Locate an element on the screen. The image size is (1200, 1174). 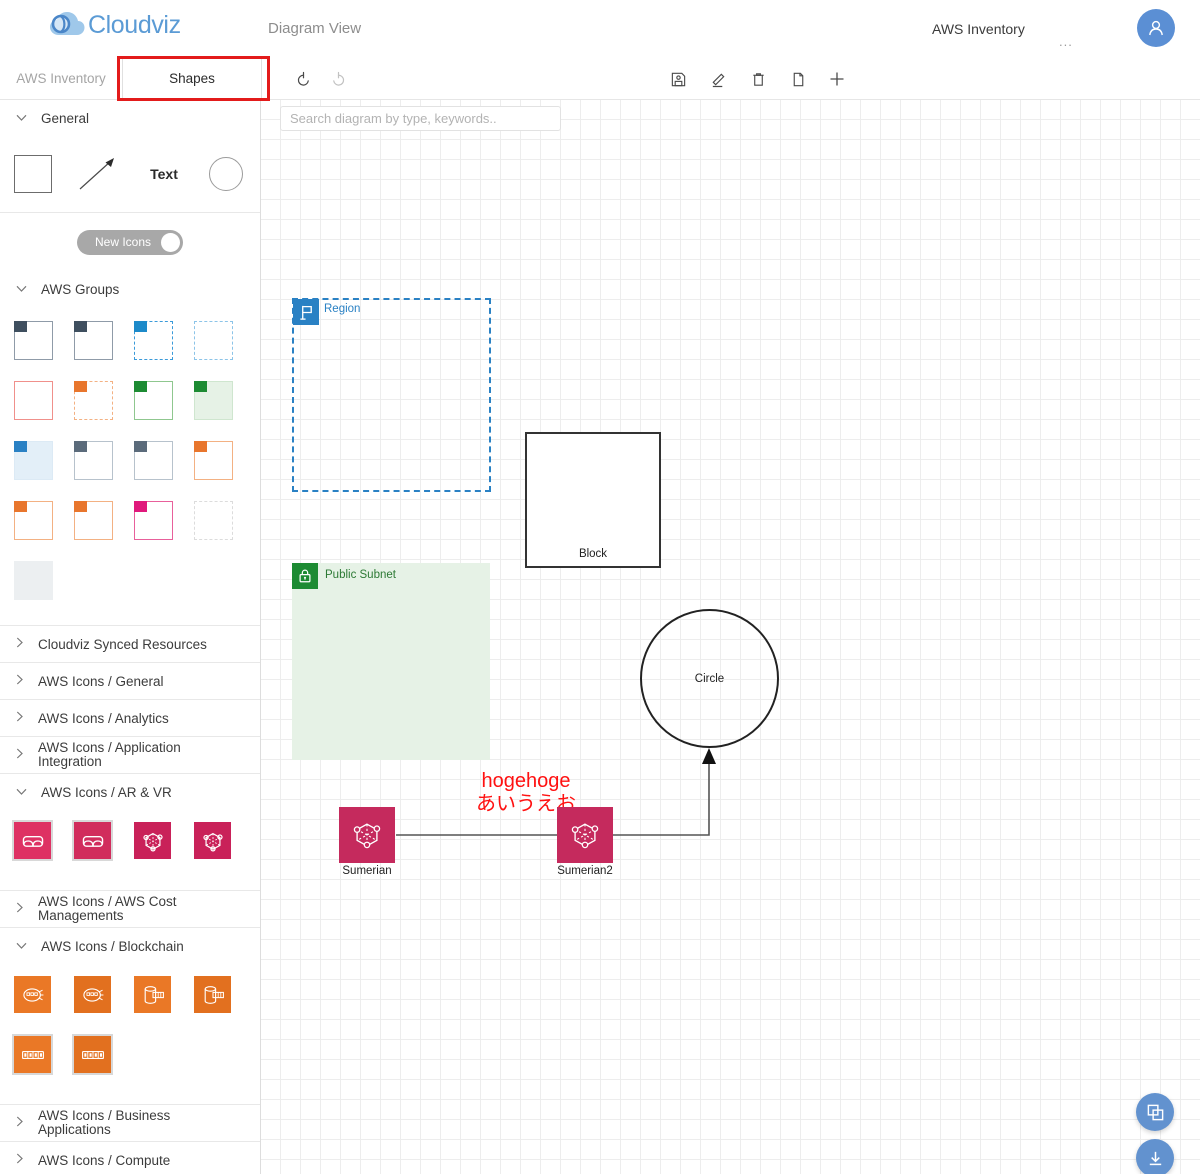
category-header-aws-icons-general: AWS Icons / General is located at coordinates (130, 681).